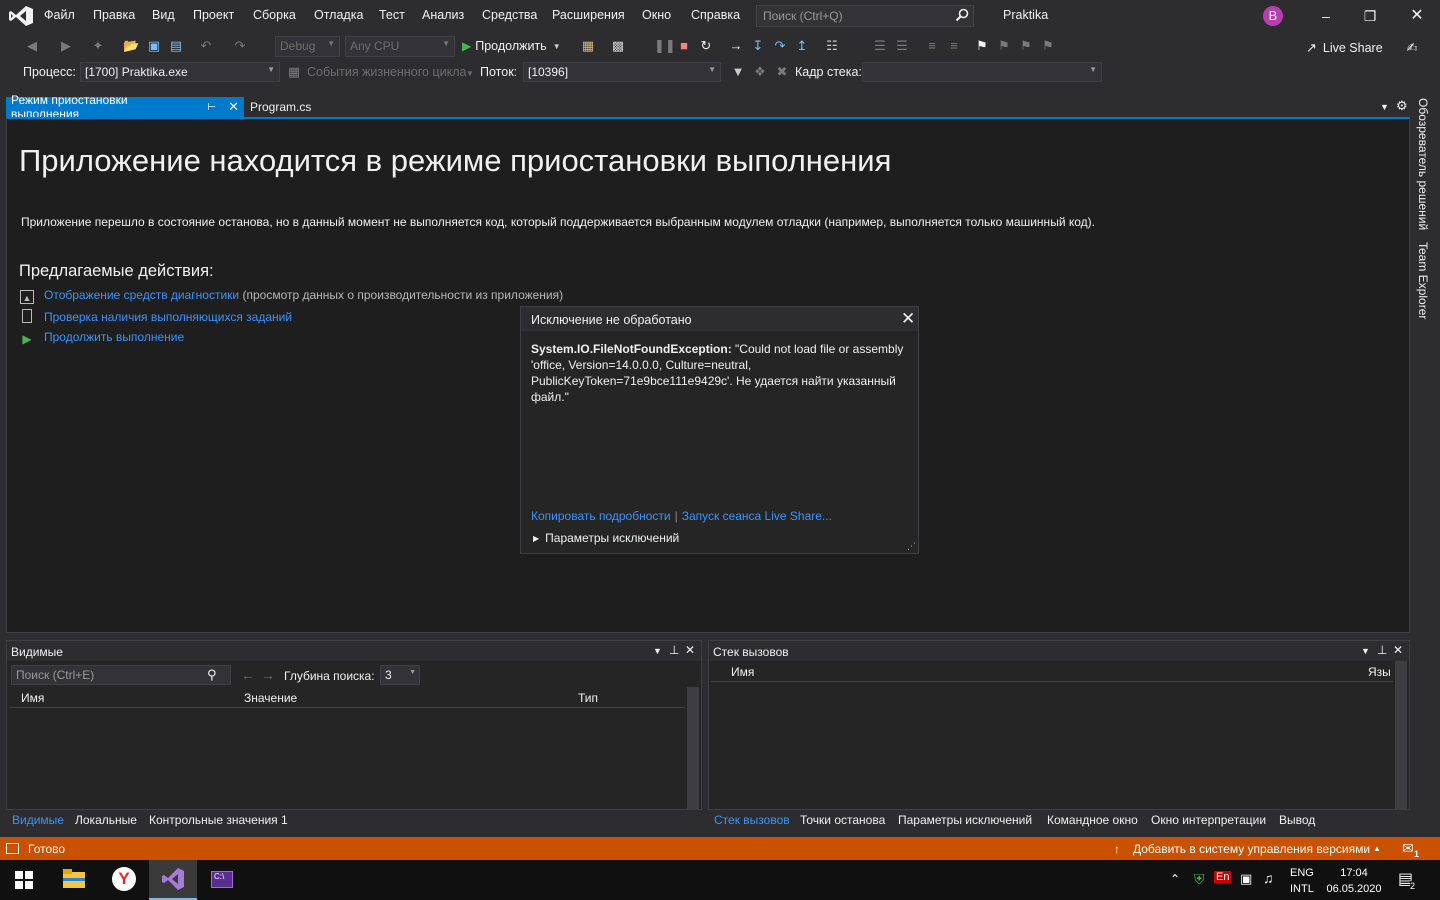 The height and width of the screenshot is (900, 1440). Describe the element at coordinates (962, 15) in the screenshot. I see `search-icon` at that location.